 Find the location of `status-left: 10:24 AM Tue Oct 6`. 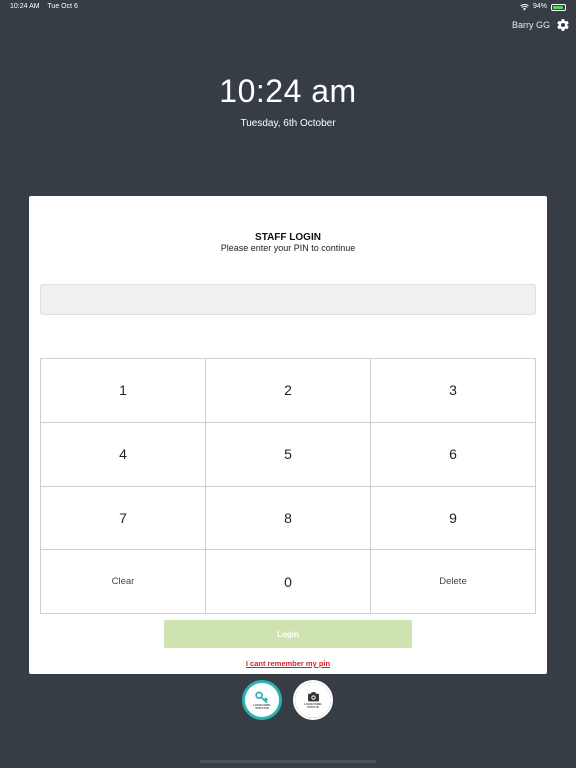

status-left: 10:24 AM Tue Oct 6 is located at coordinates (47, 7).